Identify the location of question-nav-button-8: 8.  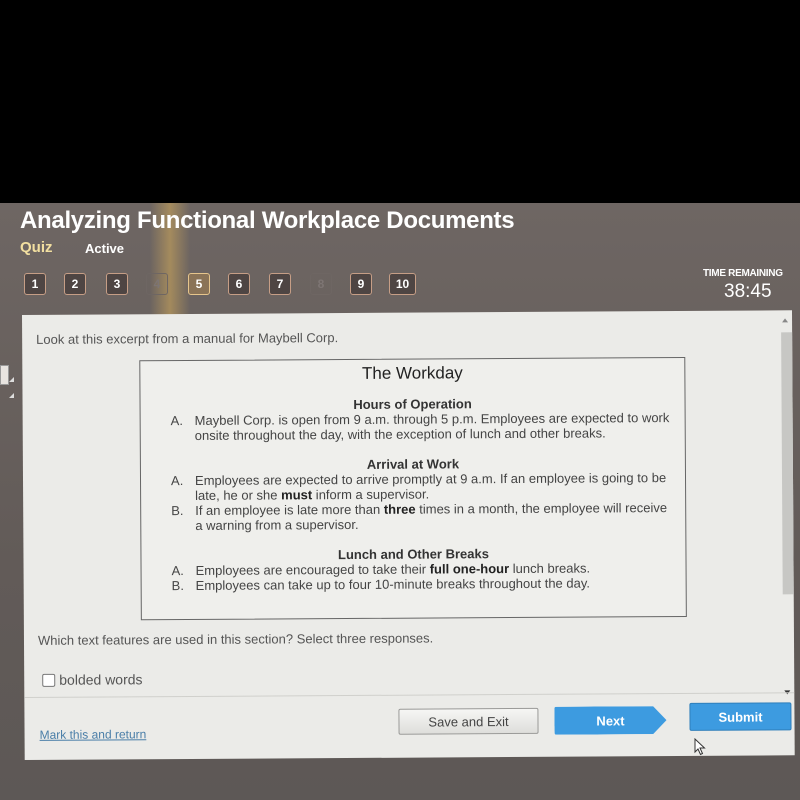
(321, 284).